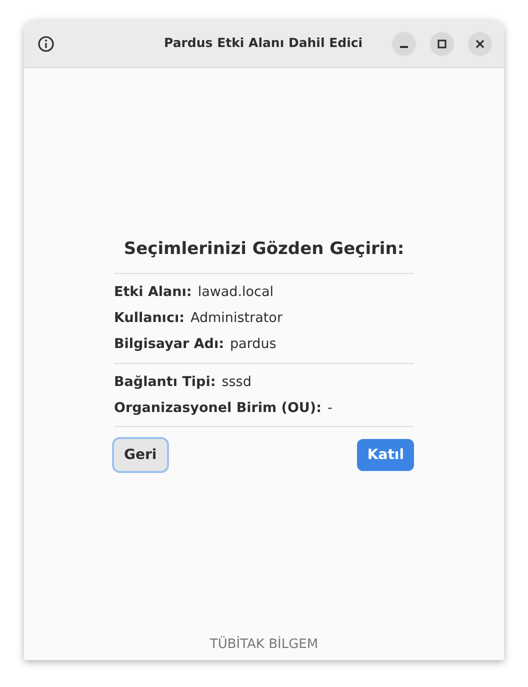 The width and height of the screenshot is (528, 687). Describe the element at coordinates (140, 455) in the screenshot. I see `back-button: Geri` at that location.